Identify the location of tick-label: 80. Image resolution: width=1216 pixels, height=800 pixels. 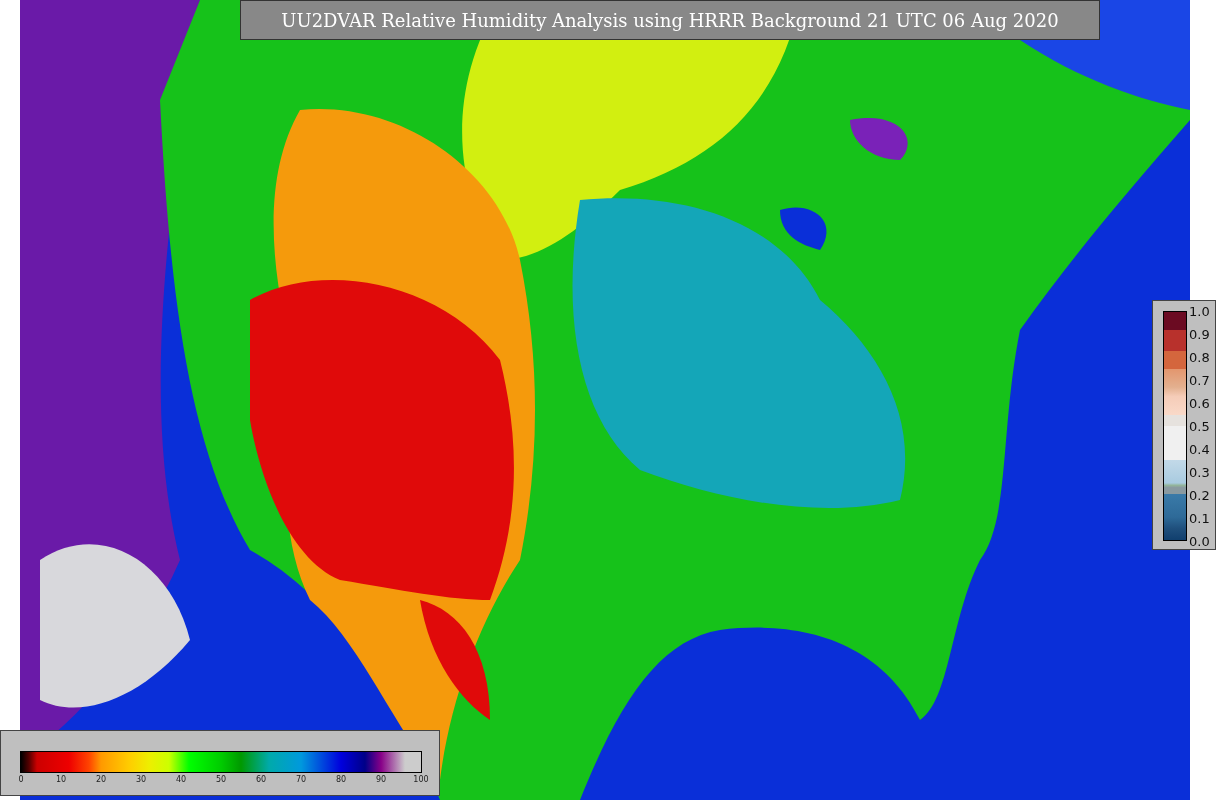
(341, 779).